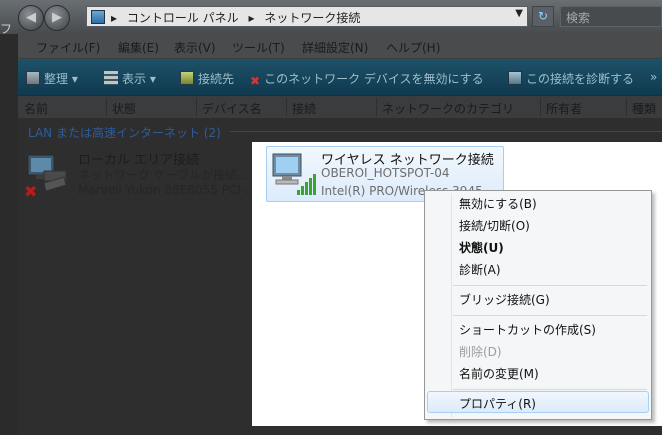  I want to click on forward-arrow-icon: ▶, so click(57, 17).